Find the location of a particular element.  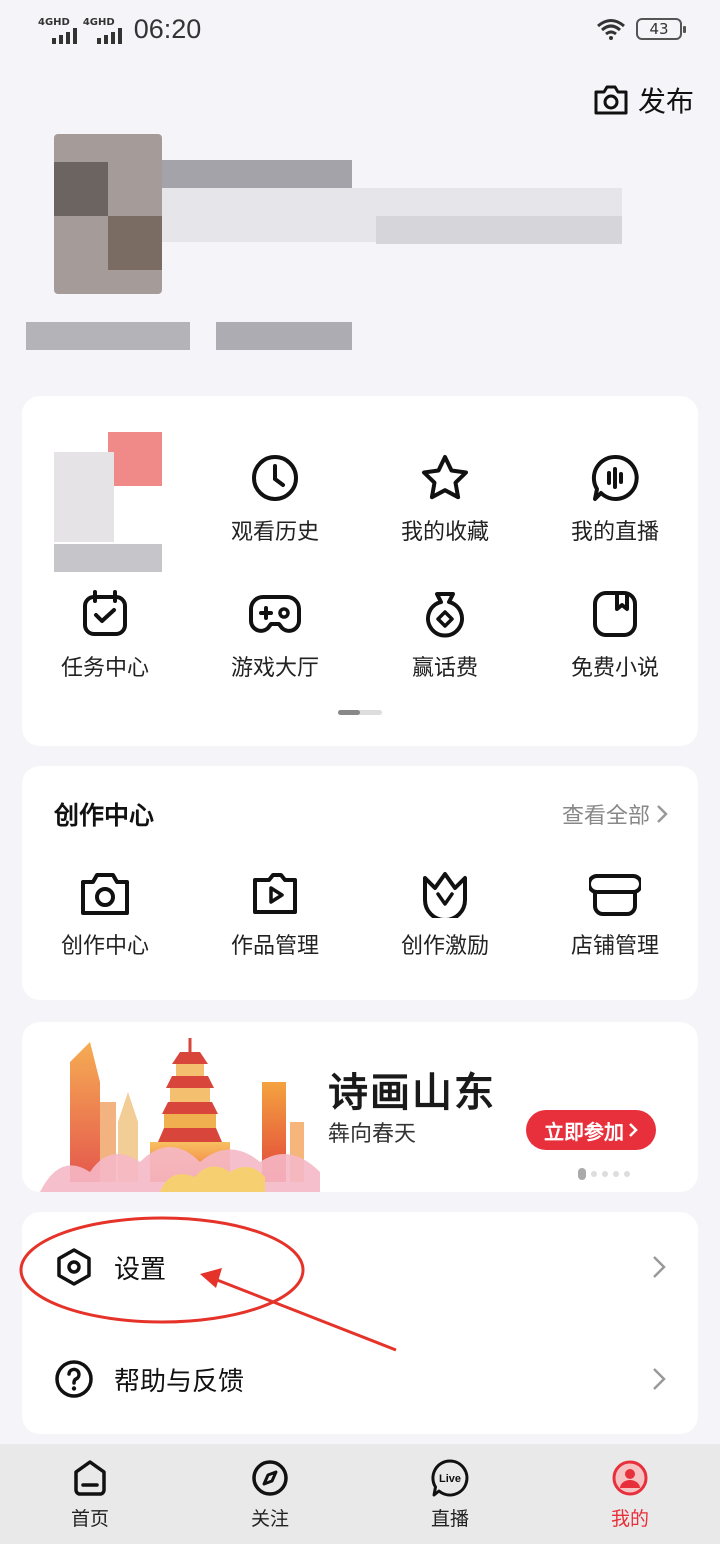

publish-button: 发布 is located at coordinates (643, 100).